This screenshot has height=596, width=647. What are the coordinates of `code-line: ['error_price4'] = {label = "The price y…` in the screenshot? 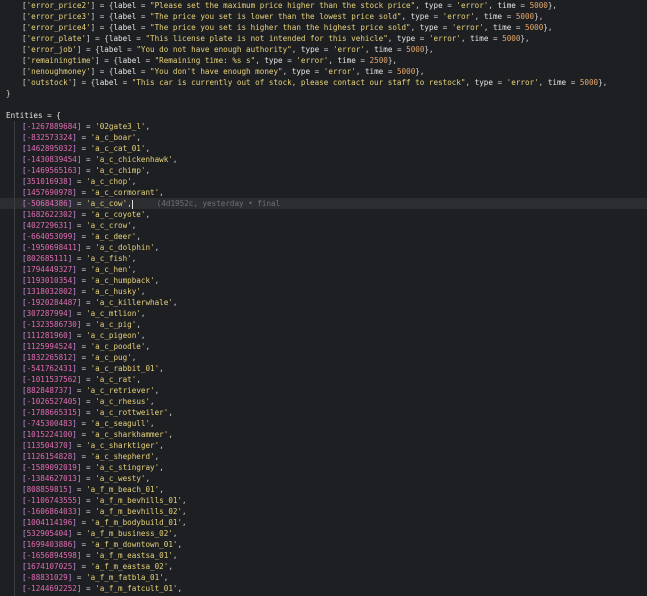 It's located at (323, 27).